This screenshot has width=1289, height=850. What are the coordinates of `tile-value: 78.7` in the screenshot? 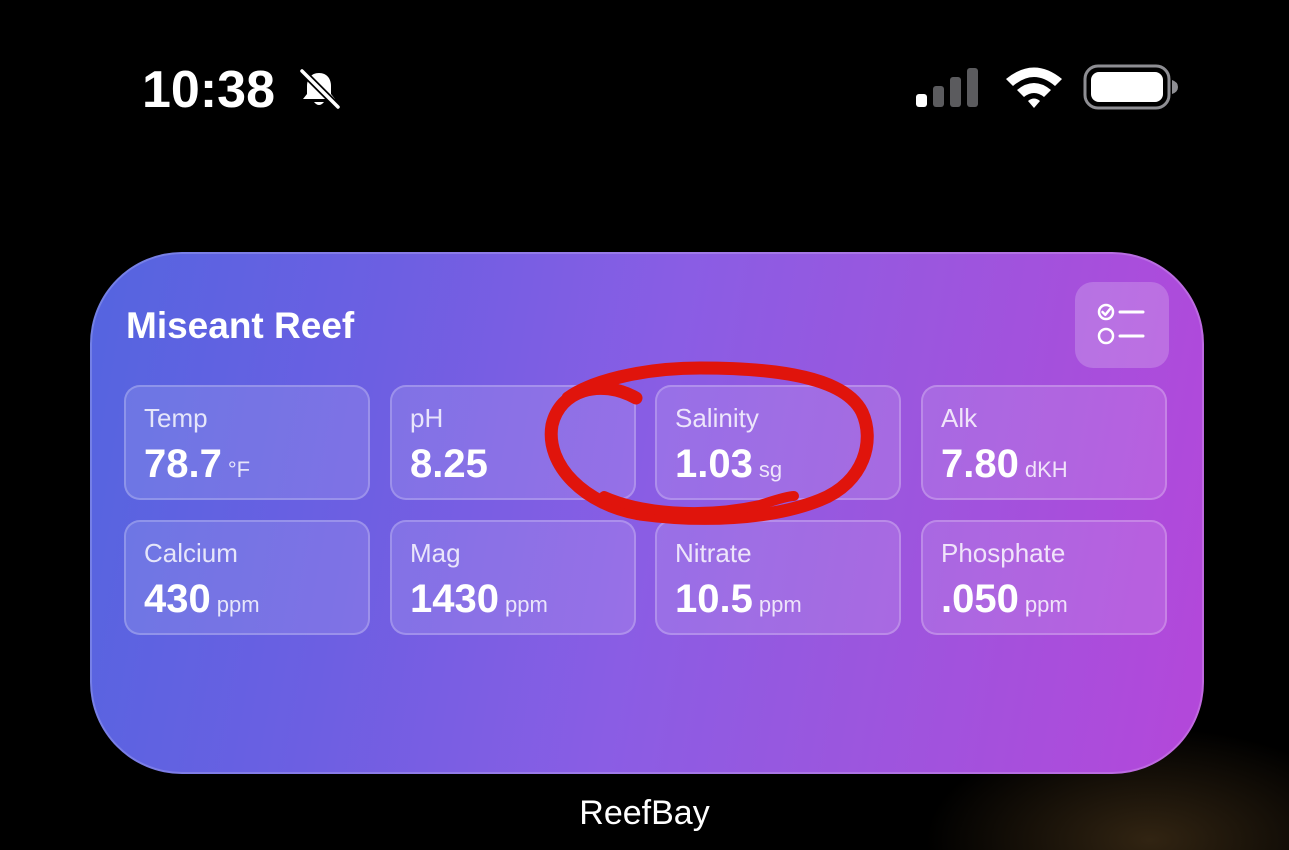 It's located at (183, 464).